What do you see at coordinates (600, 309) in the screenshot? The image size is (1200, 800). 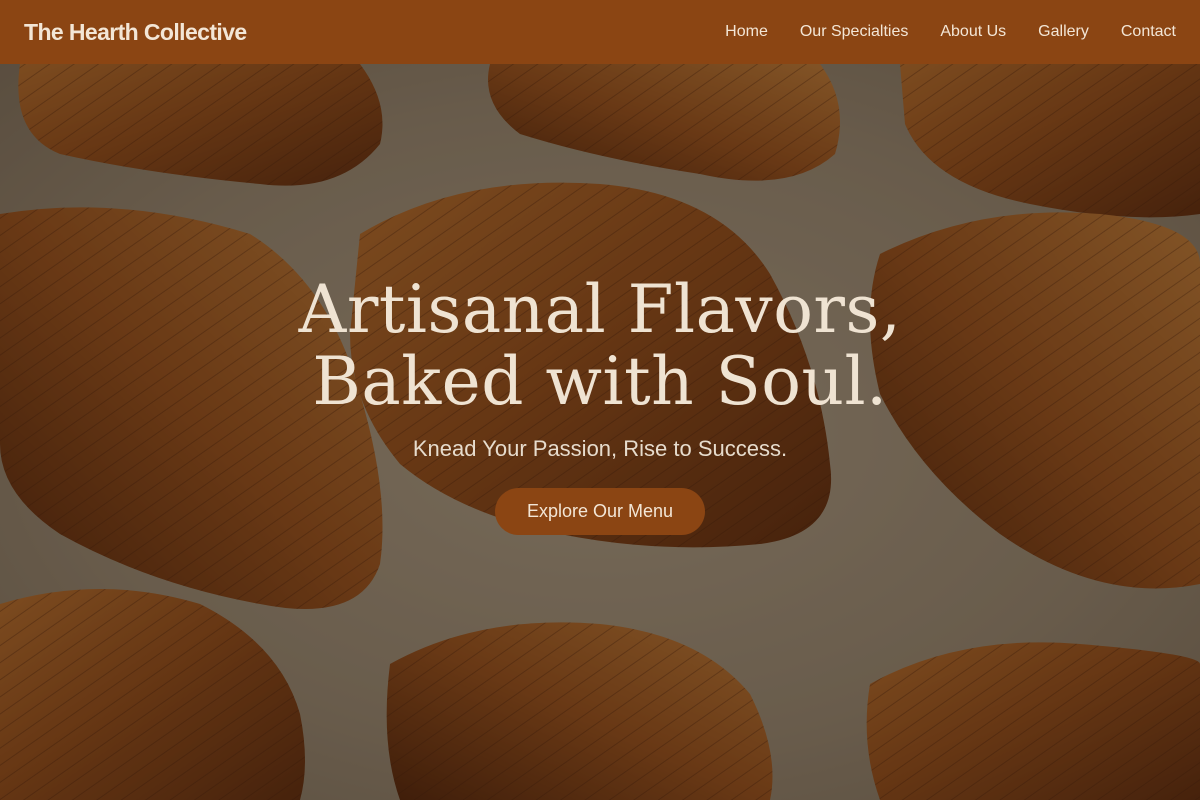 I see `hero-title-line-1: Artisanal Flavors,` at bounding box center [600, 309].